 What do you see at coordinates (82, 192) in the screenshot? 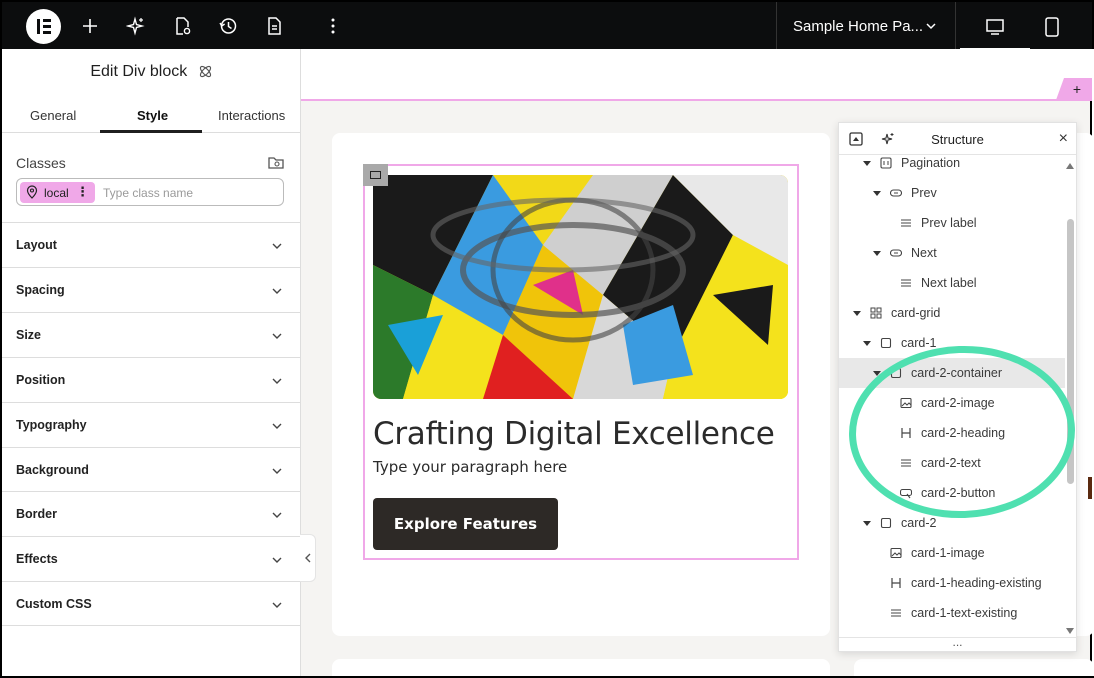
I see `chip-menu-icon: ⋮` at bounding box center [82, 192].